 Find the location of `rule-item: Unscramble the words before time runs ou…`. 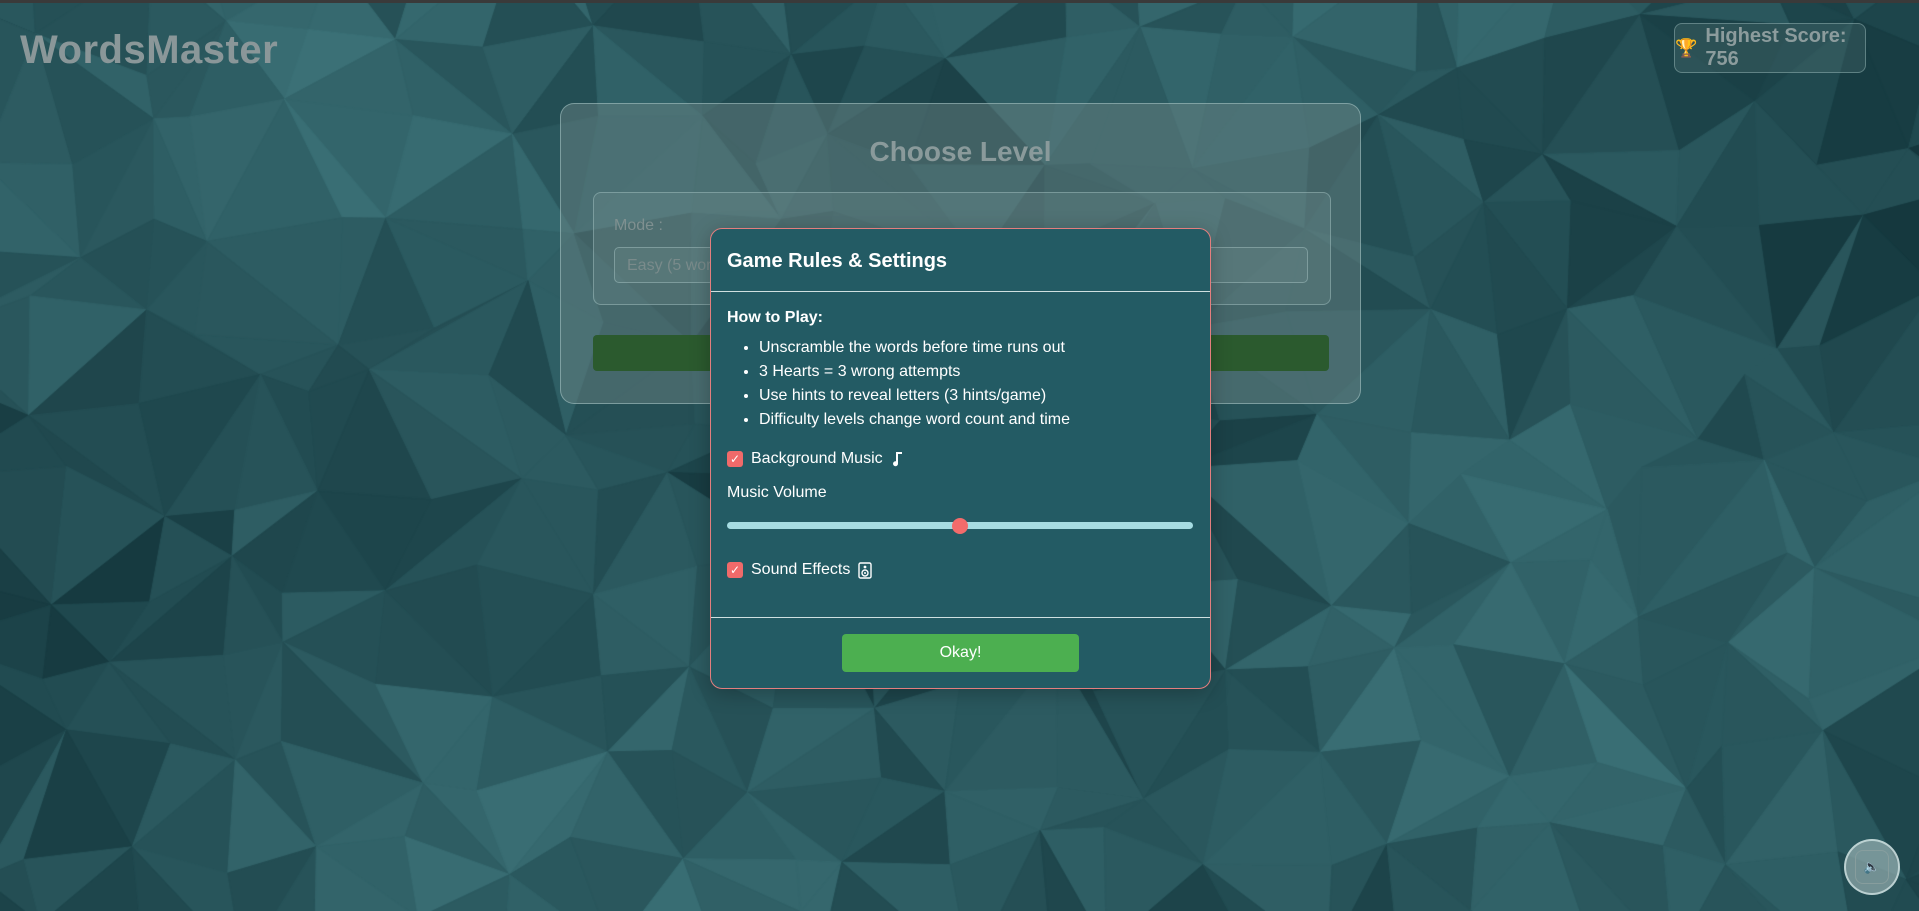

rule-item: Unscramble the words before time runs ou… is located at coordinates (914, 348).